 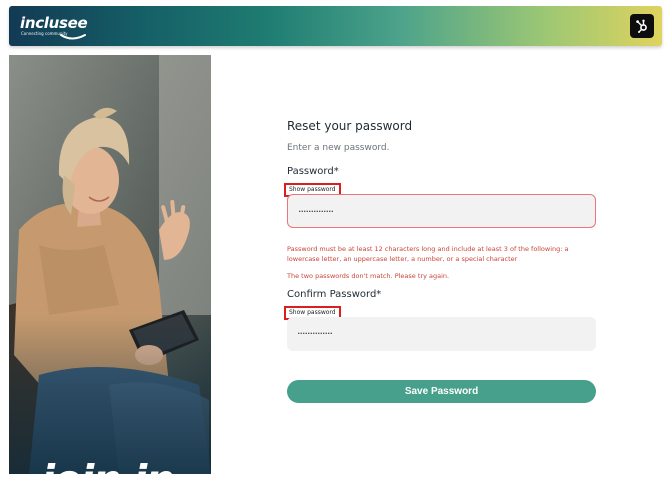 What do you see at coordinates (350, 126) in the screenshot?
I see `page-title: Reset your password` at bounding box center [350, 126].